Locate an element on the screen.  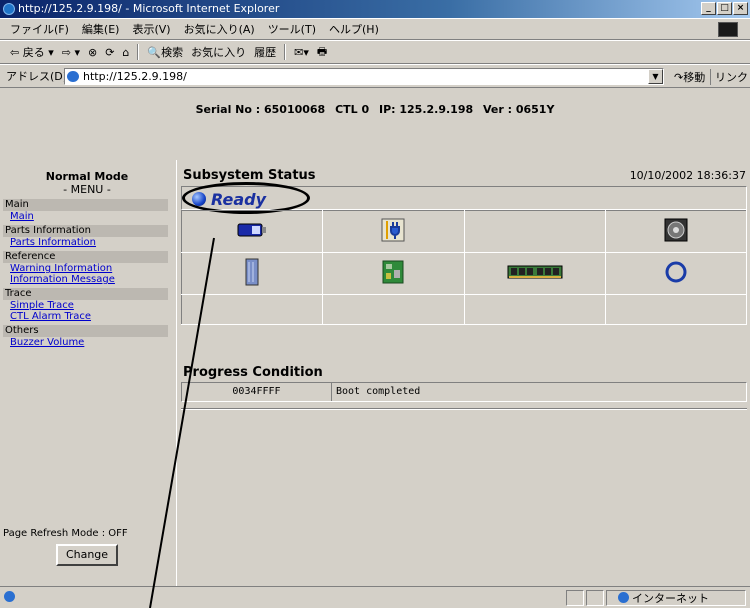
group-header: Reference is located at coordinates (85, 257).